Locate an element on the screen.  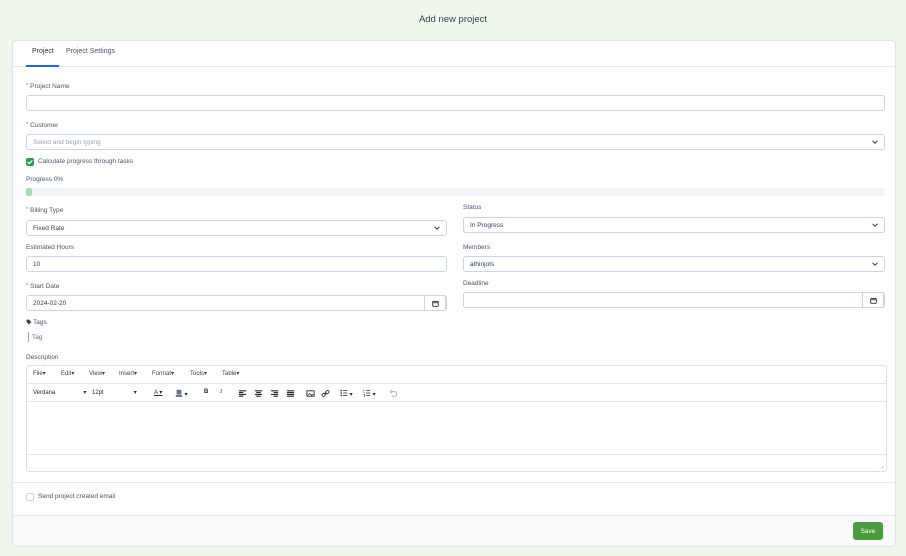
start-date-label: * Start Date is located at coordinates (43, 286).